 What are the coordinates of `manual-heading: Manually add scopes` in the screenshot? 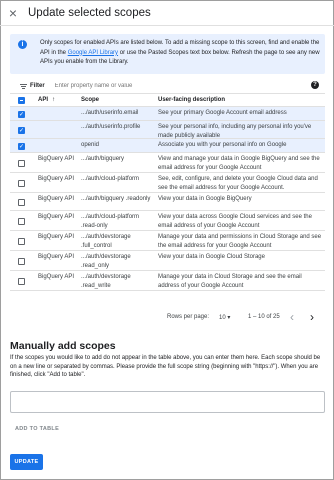 It's located at (63, 346).